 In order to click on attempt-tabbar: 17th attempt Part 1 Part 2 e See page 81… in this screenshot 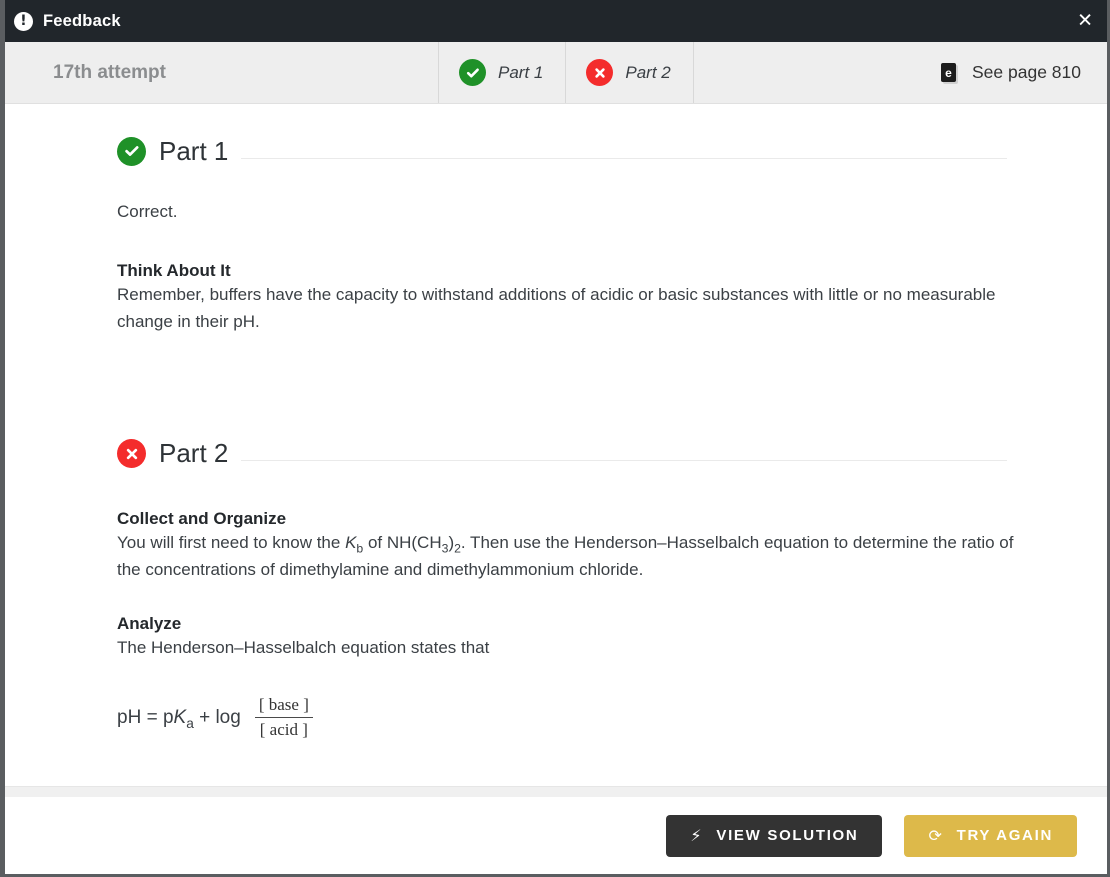, I will do `click(556, 73)`.